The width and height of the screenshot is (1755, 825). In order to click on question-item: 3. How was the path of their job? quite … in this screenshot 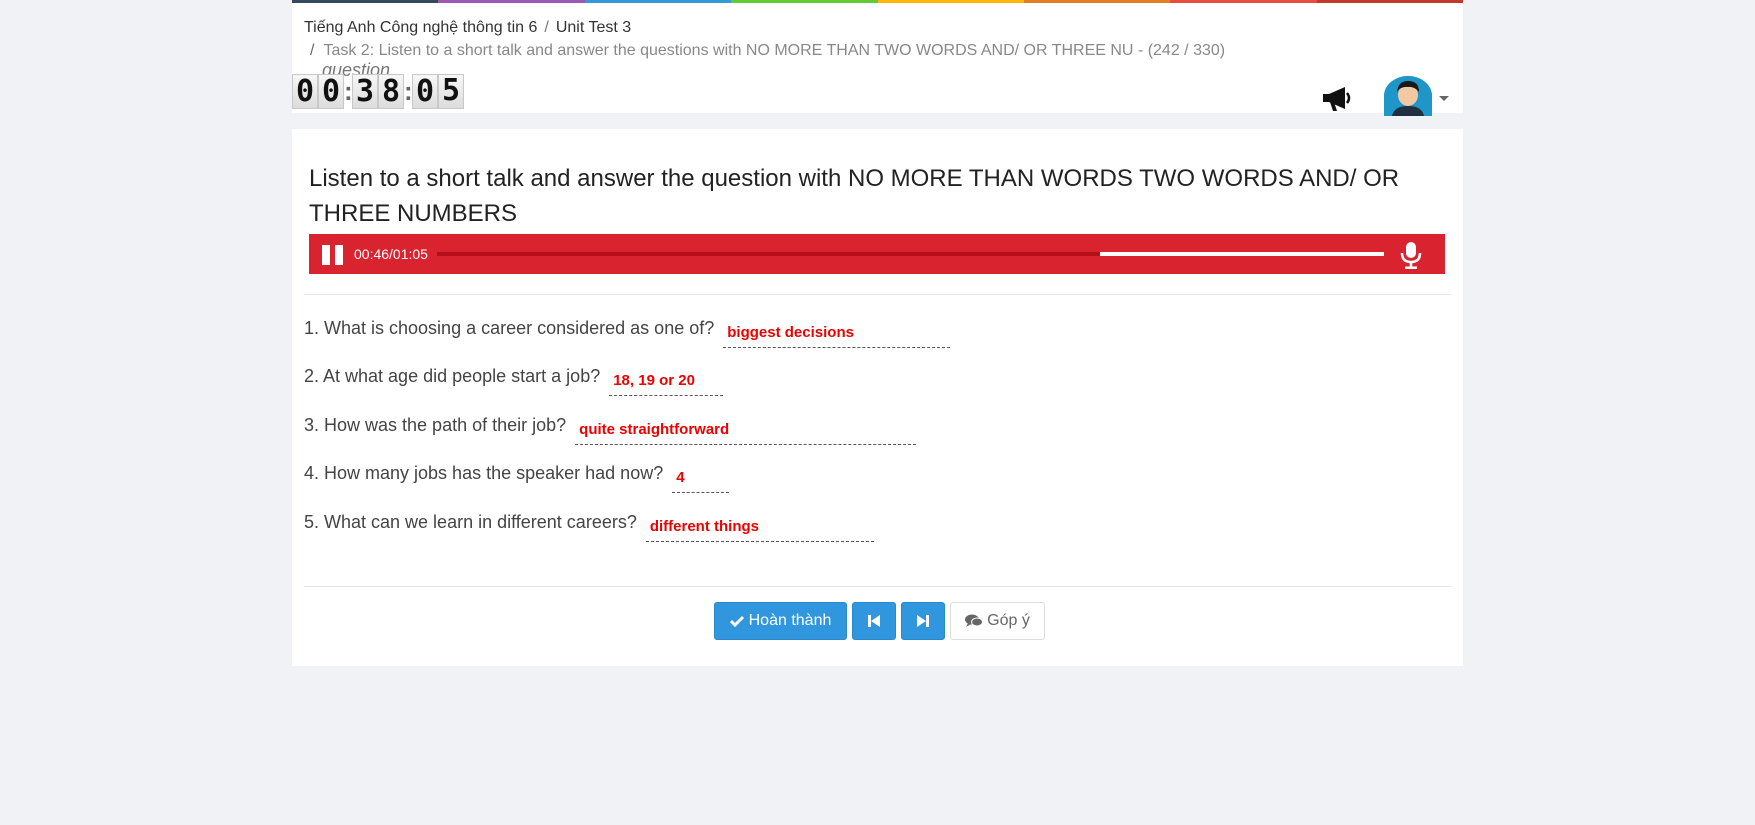, I will do `click(610, 428)`.